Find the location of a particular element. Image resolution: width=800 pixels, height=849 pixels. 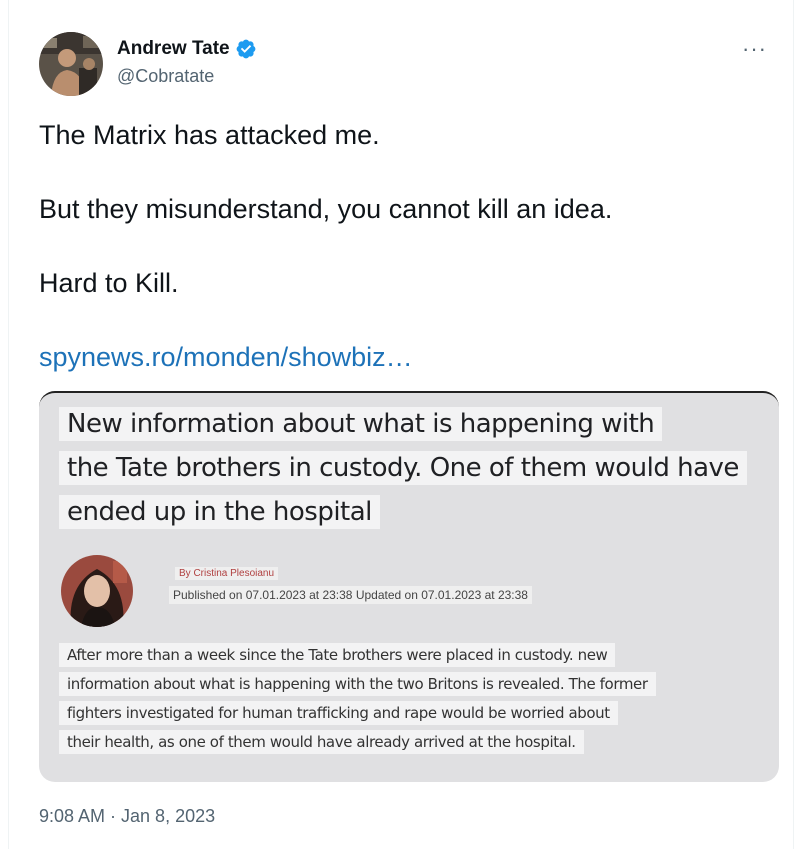

article-author-avatar is located at coordinates (97, 591).